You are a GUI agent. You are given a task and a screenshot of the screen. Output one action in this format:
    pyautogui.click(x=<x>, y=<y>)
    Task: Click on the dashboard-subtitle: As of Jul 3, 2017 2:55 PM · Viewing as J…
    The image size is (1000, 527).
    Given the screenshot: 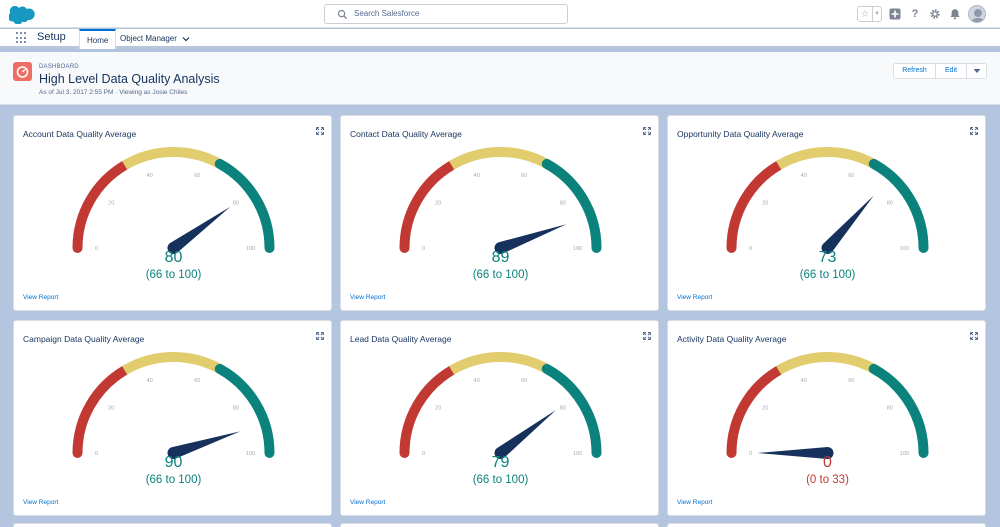 What is the action you would take?
    pyautogui.click(x=113, y=92)
    